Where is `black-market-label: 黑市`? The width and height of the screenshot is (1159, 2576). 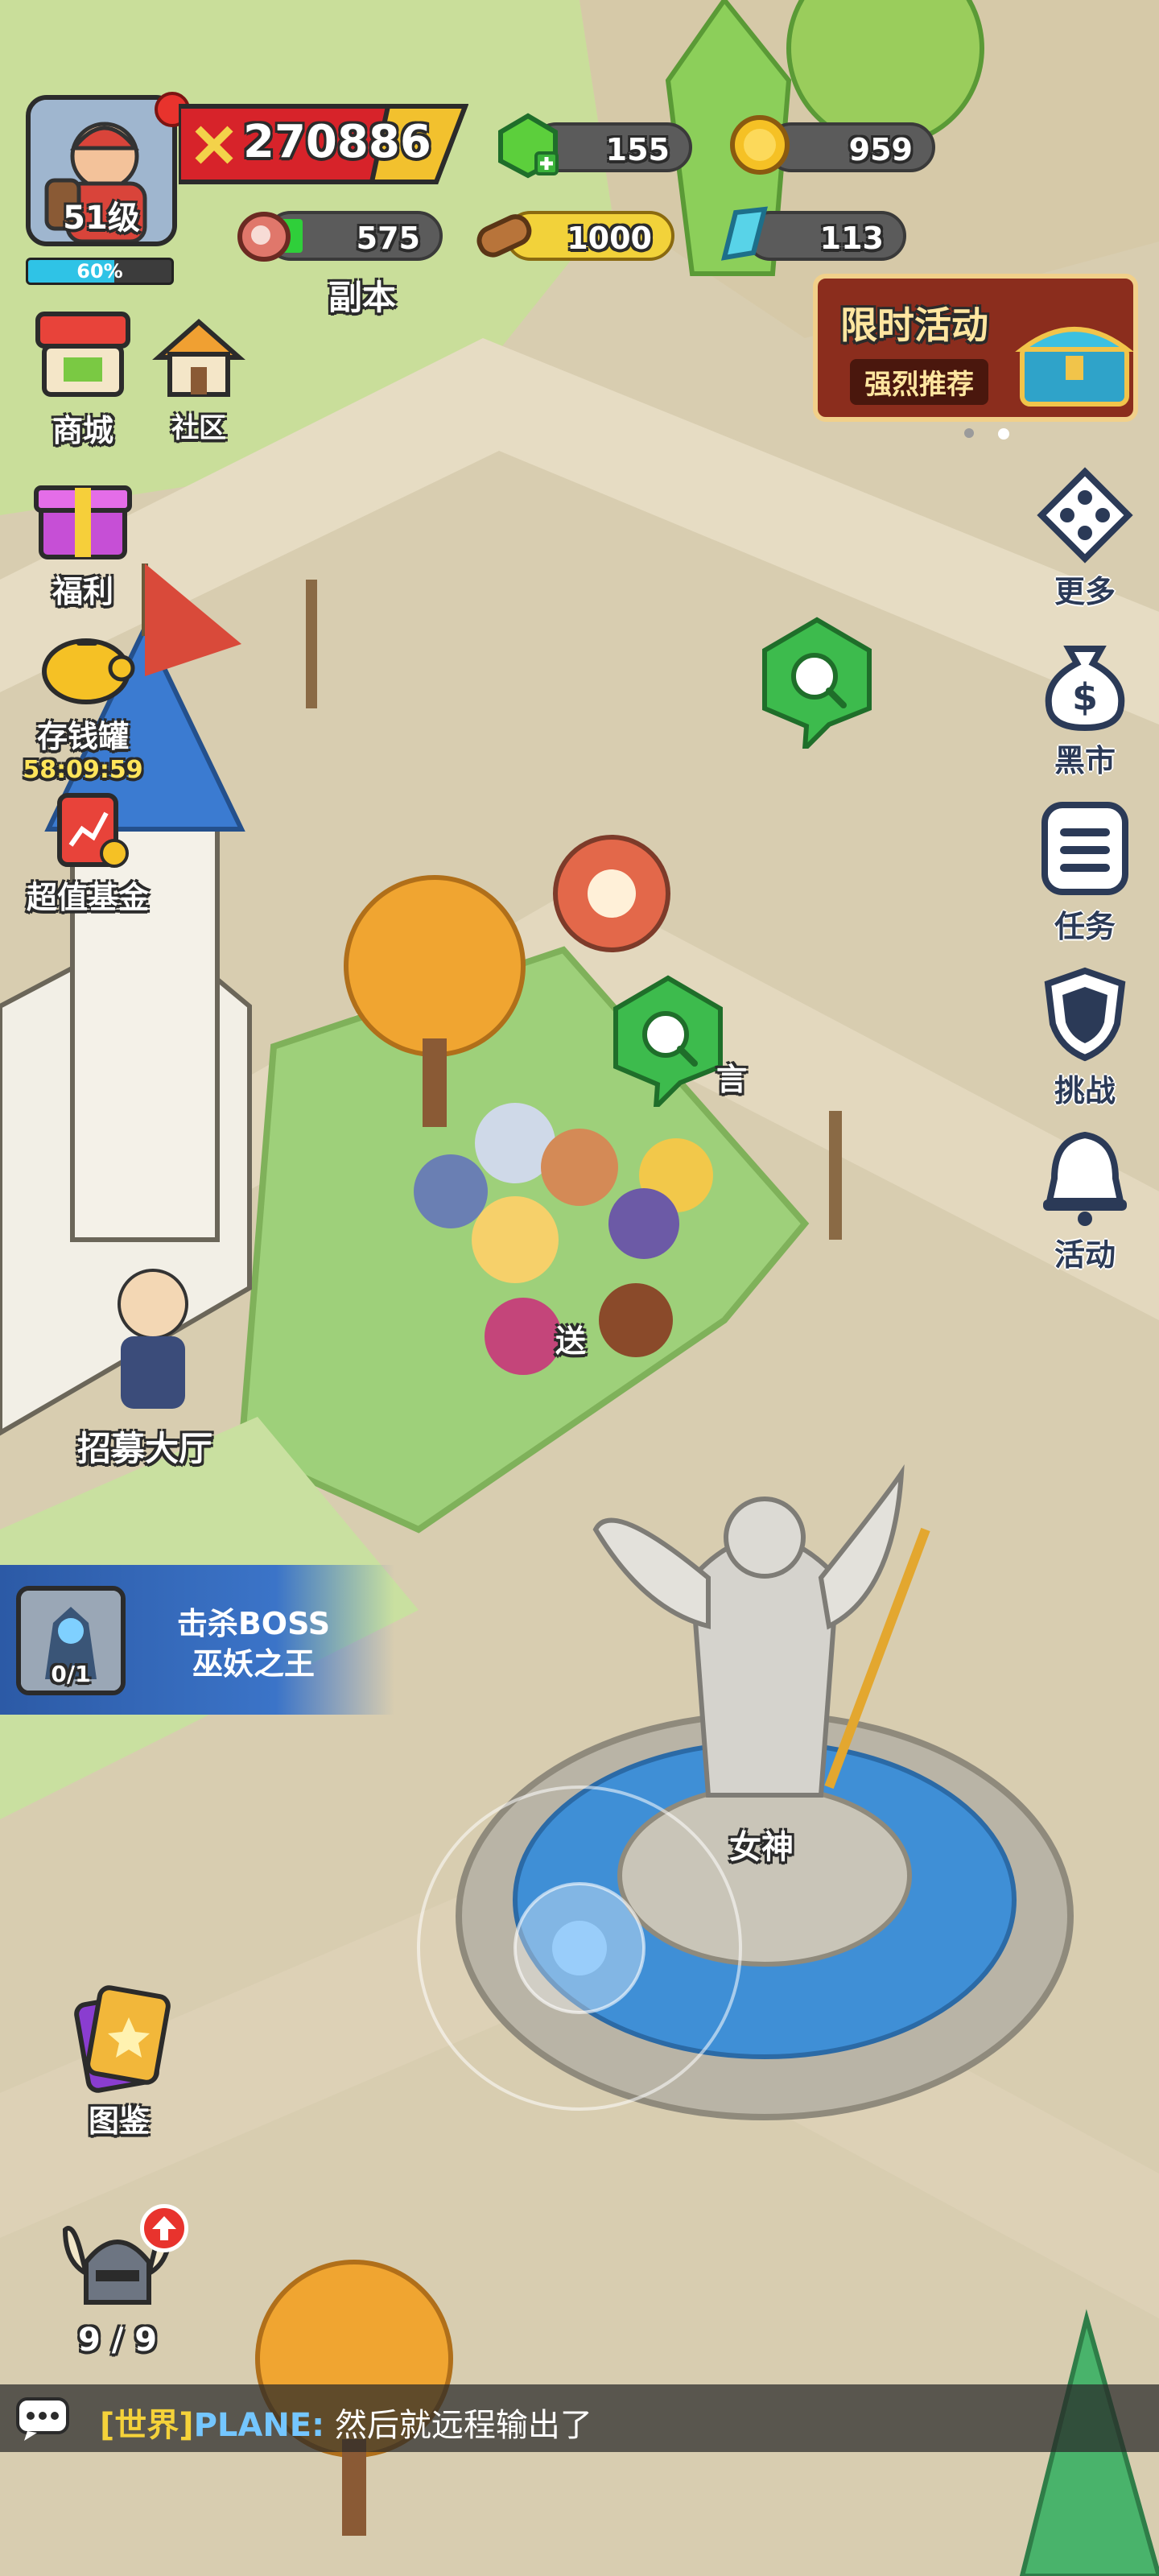
black-market-label: 黑市 is located at coordinates (1085, 760).